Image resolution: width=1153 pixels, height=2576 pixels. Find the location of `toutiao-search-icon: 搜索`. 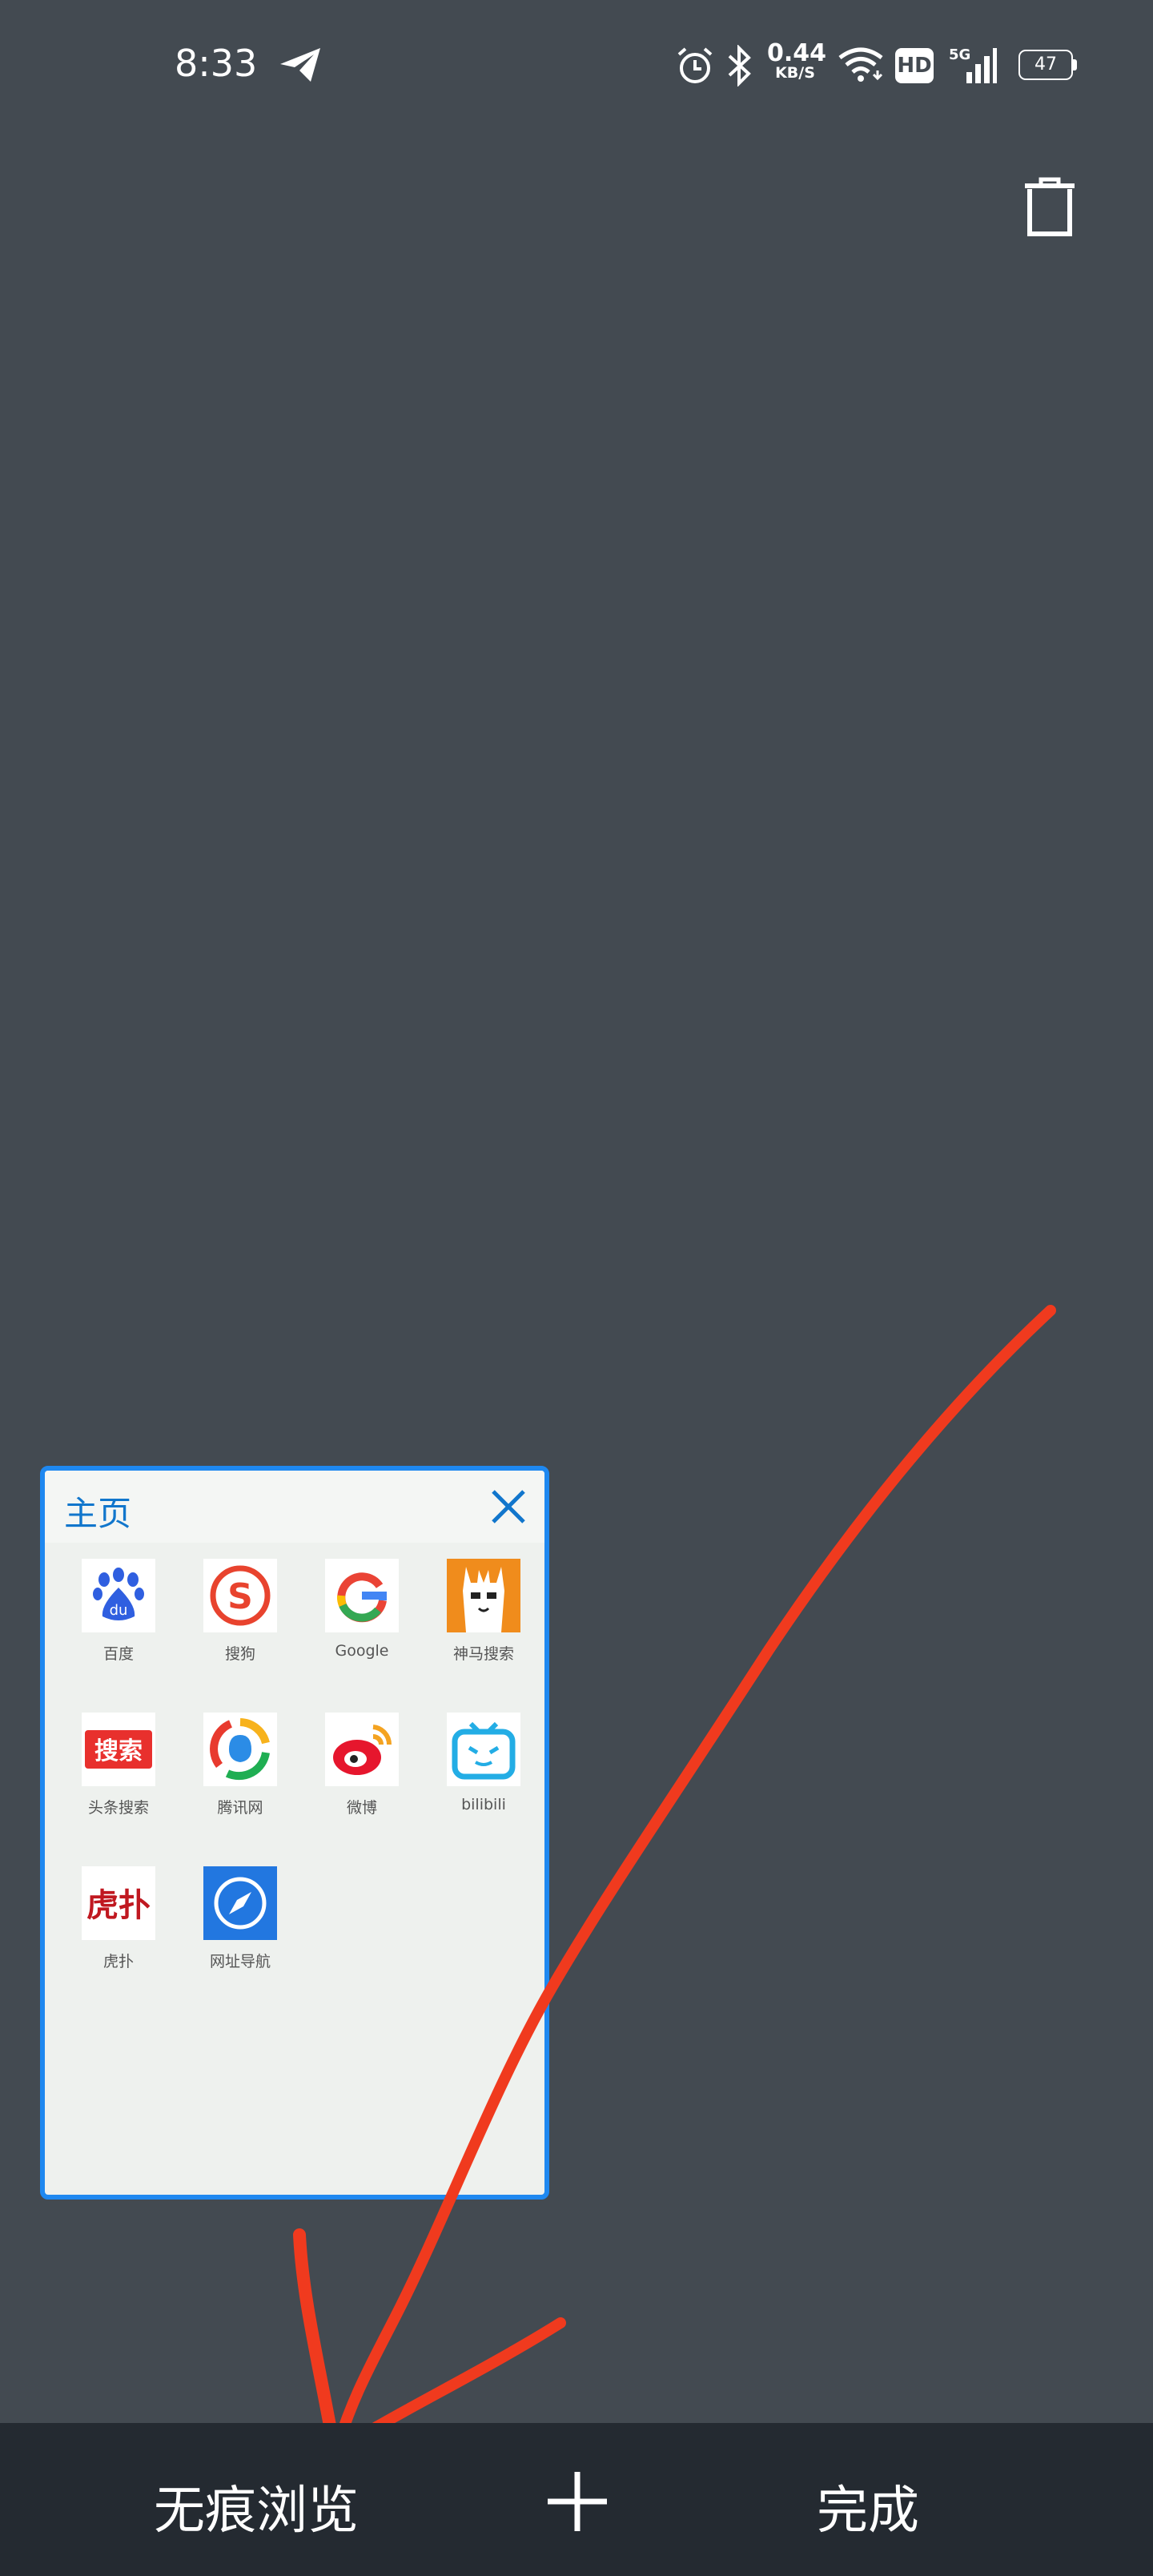

toutiao-search-icon: 搜索 is located at coordinates (118, 1750).